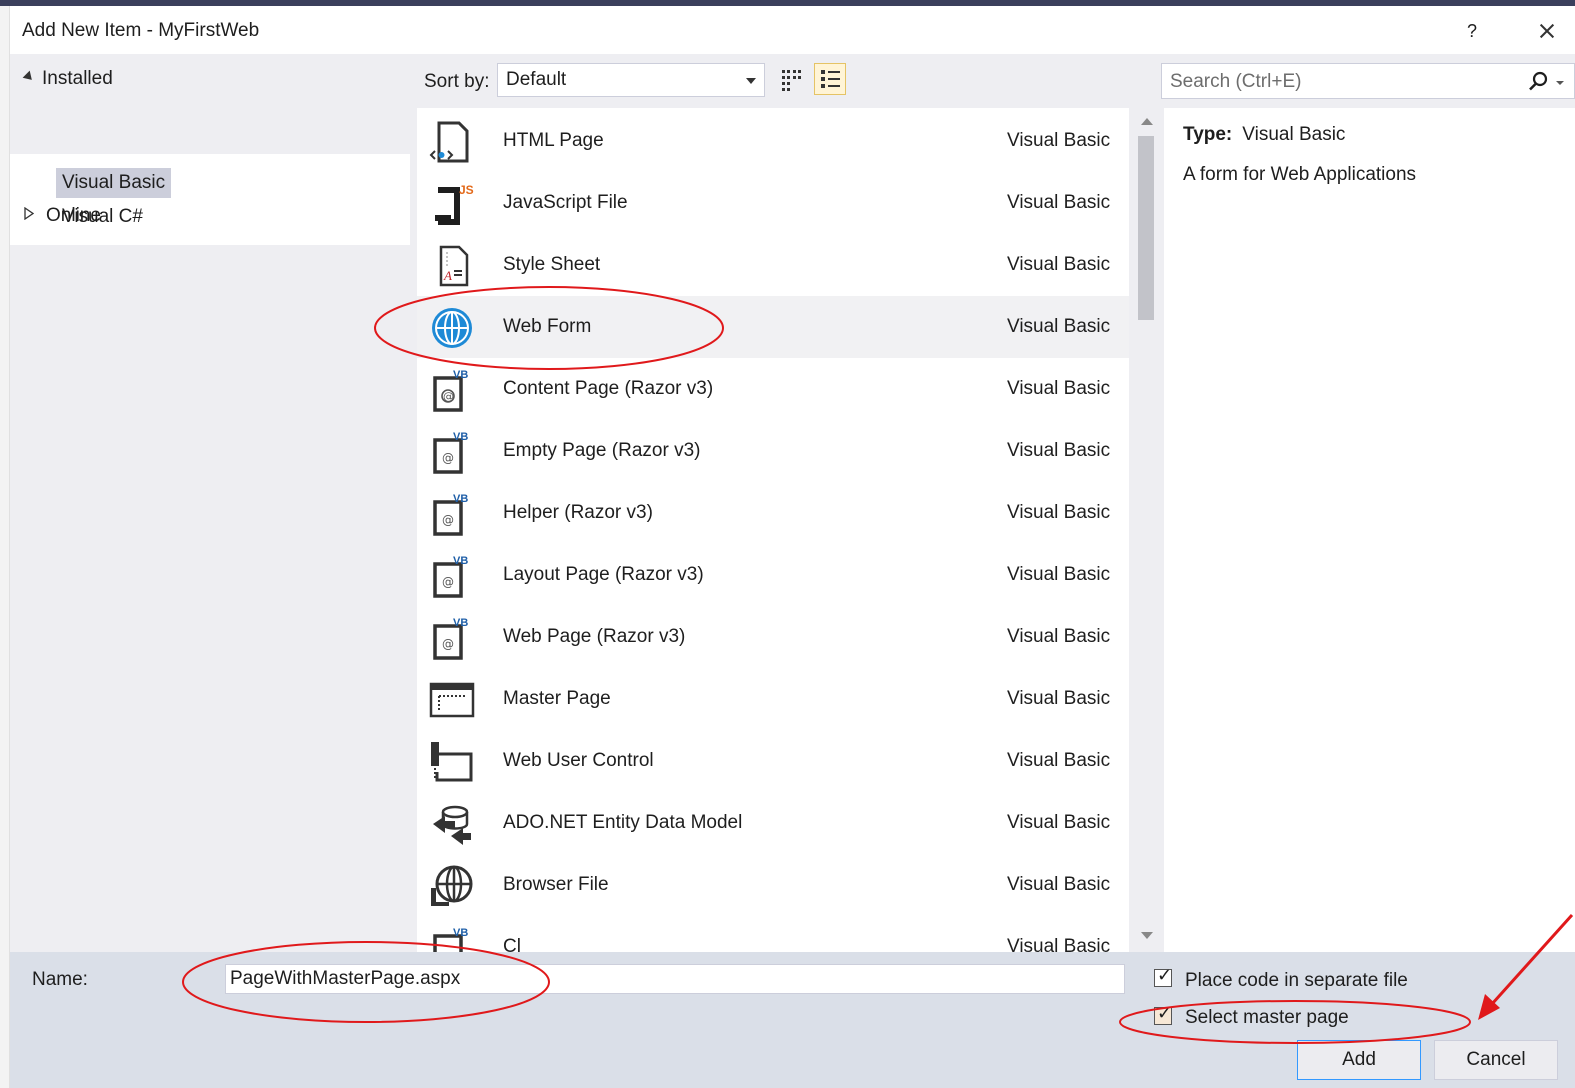  Describe the element at coordinates (773, 451) in the screenshot. I see `template-item: @ VB Empty Page (Razor v3) Visual Basic` at that location.